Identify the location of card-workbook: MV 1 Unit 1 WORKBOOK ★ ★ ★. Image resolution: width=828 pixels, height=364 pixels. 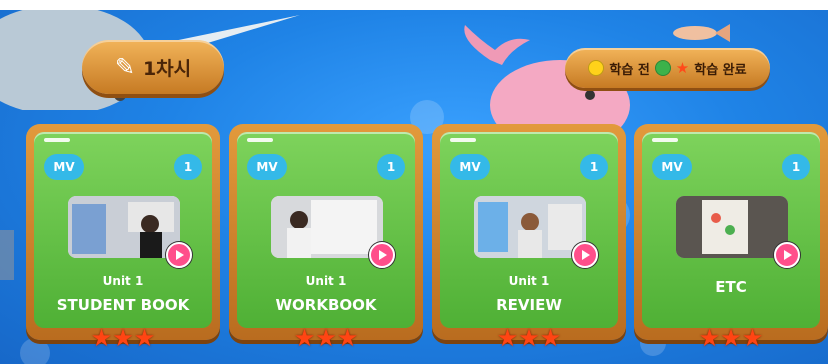
(326, 237).